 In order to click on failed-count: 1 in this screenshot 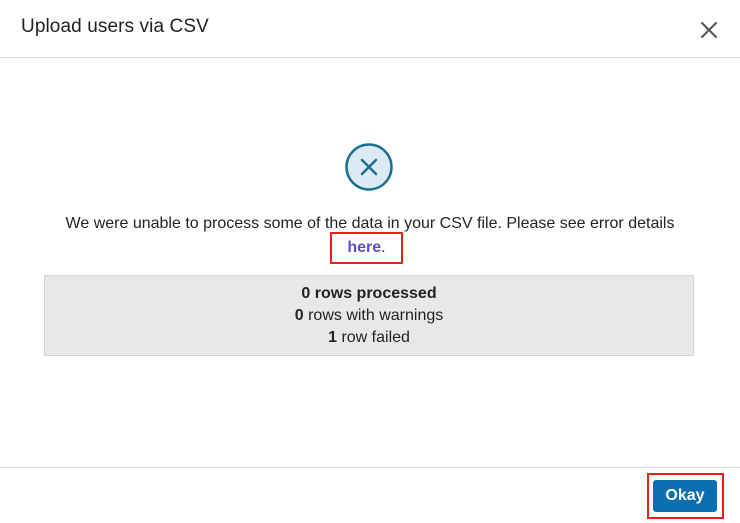, I will do `click(332, 337)`.